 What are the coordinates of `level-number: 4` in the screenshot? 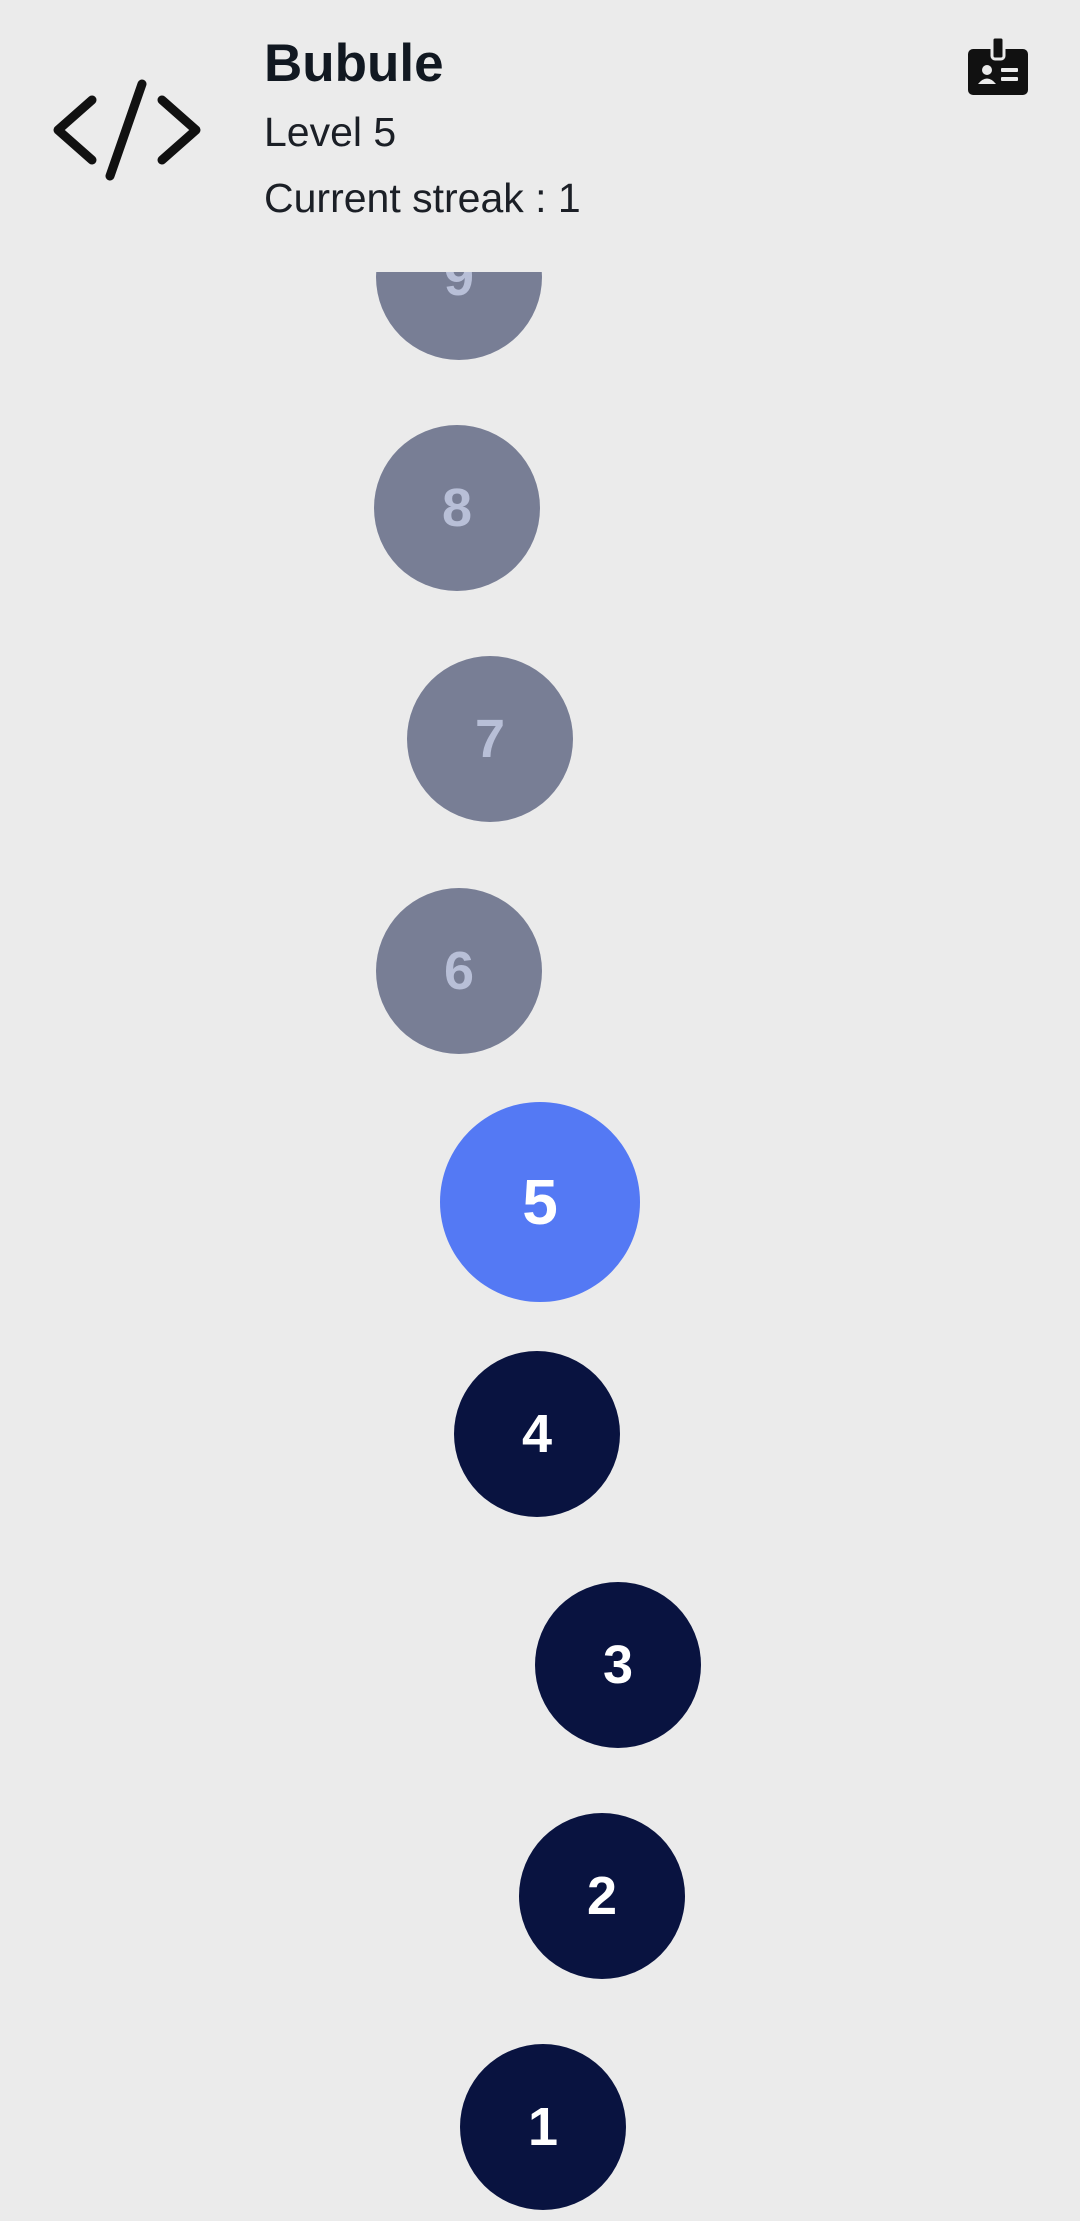 It's located at (537, 1434).